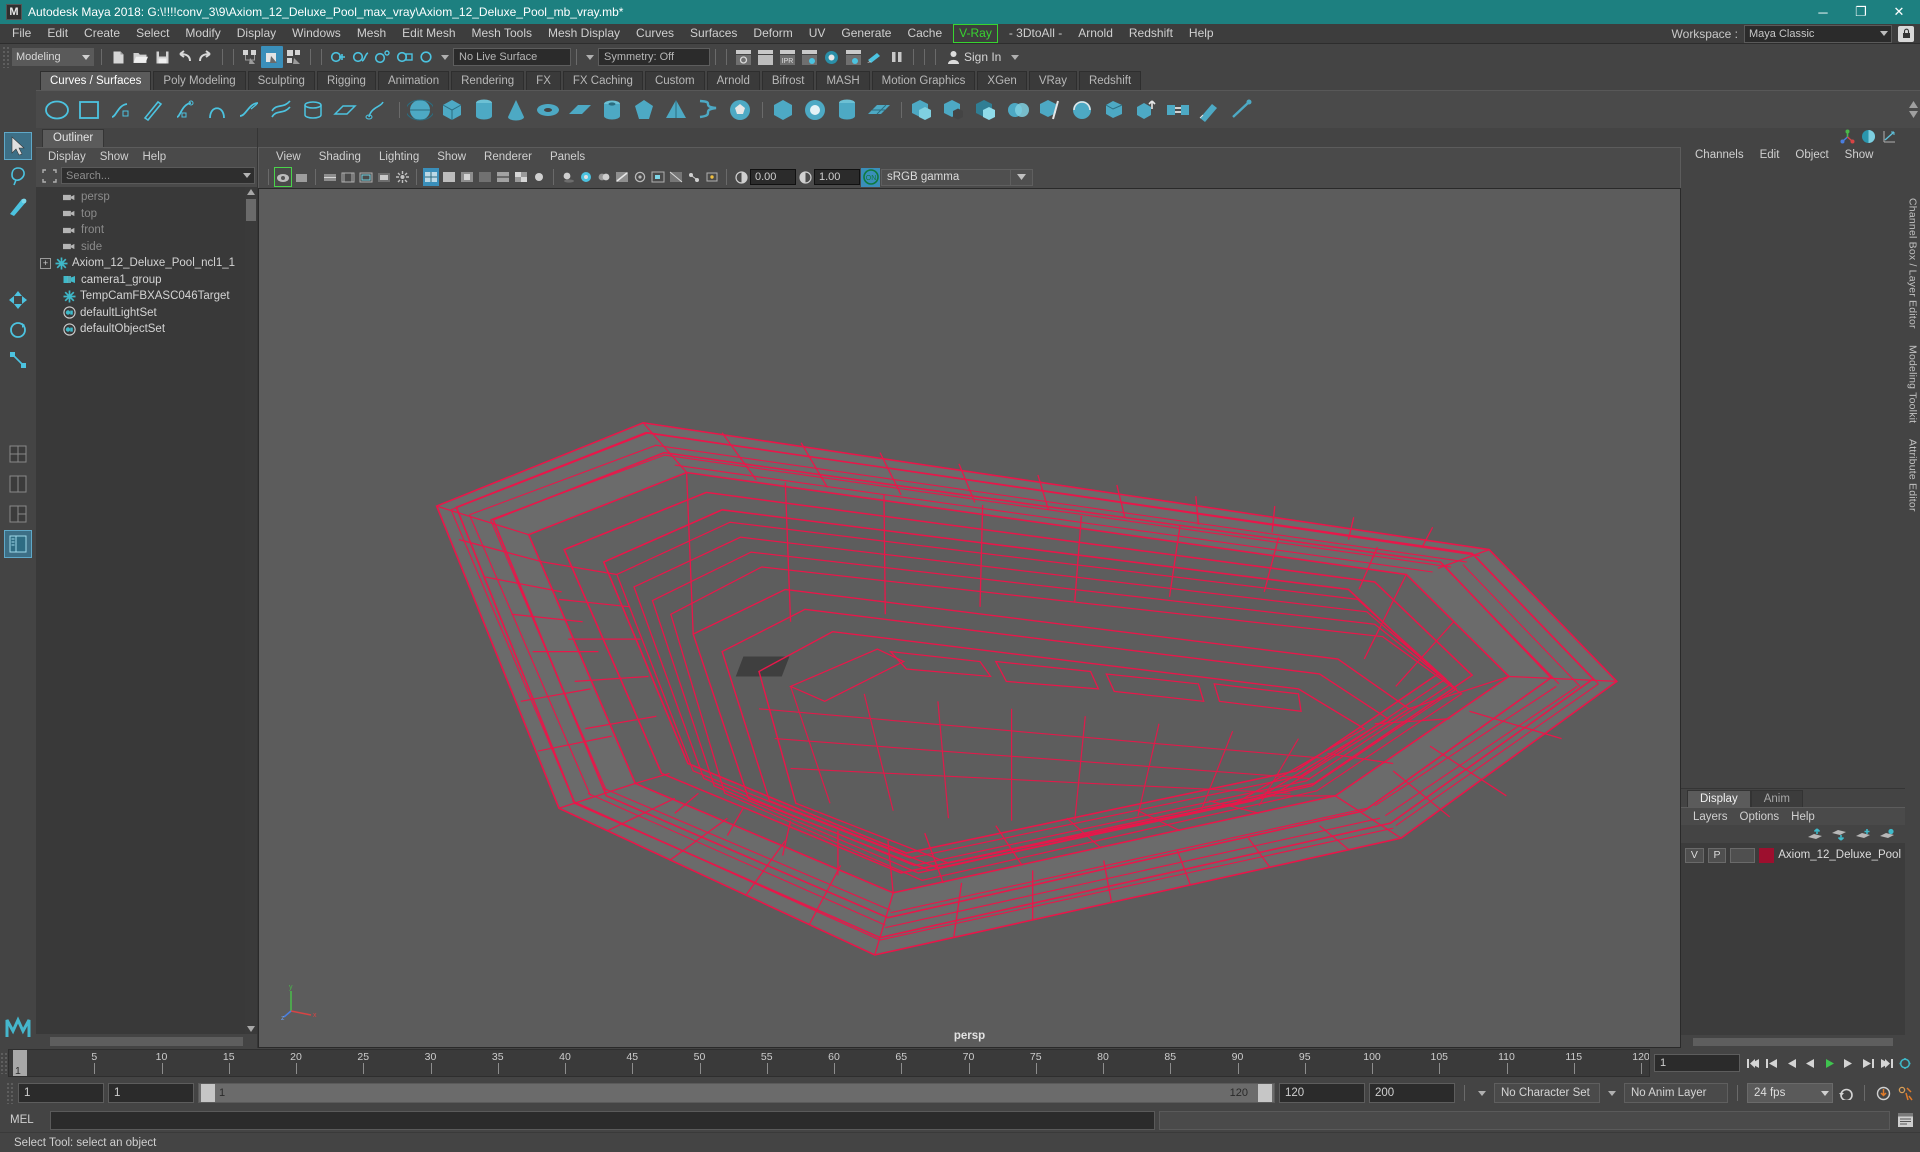 Image resolution: width=1920 pixels, height=1152 pixels. I want to click on menu-windows: Windows, so click(316, 33).